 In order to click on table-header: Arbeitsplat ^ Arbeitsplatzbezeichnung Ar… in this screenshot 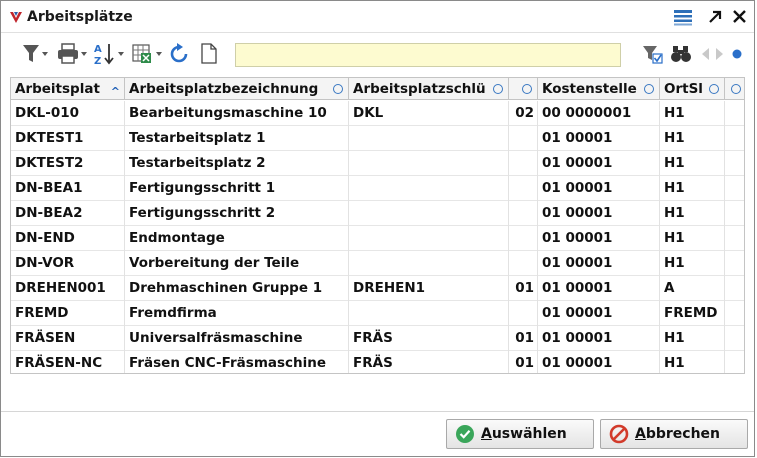, I will do `click(377, 89)`.